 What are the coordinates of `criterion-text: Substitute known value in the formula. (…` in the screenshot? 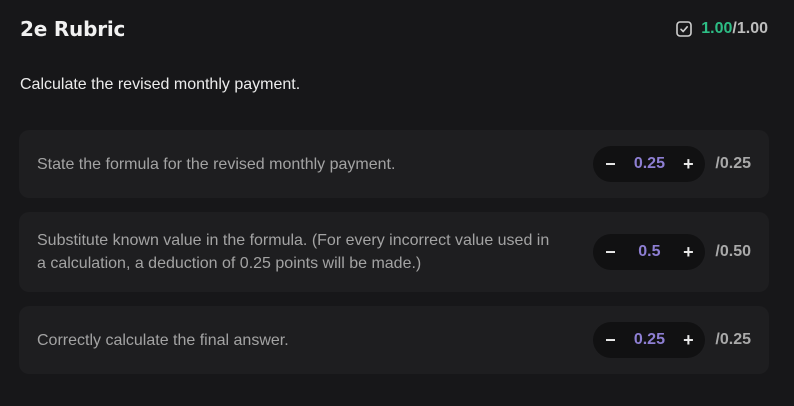 It's located at (293, 252).